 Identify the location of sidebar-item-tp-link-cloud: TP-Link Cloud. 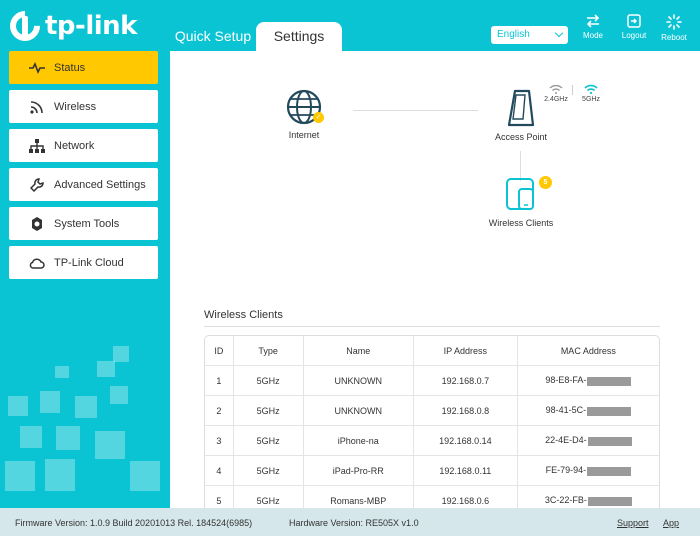
(83, 262).